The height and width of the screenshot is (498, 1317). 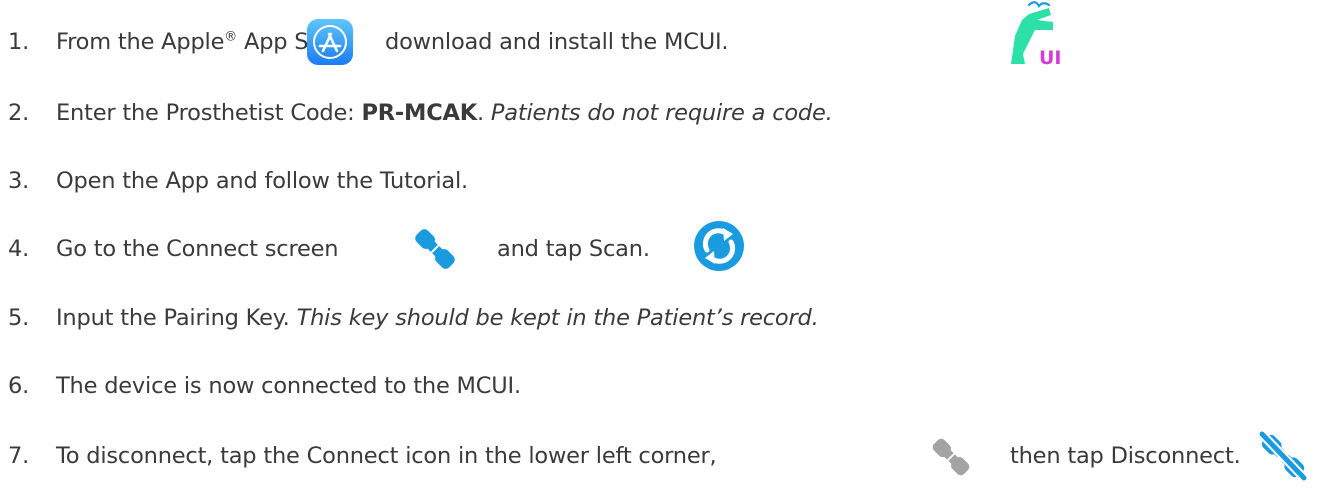 I want to click on prosthetist-code: PR-MCAK, so click(x=419, y=113).